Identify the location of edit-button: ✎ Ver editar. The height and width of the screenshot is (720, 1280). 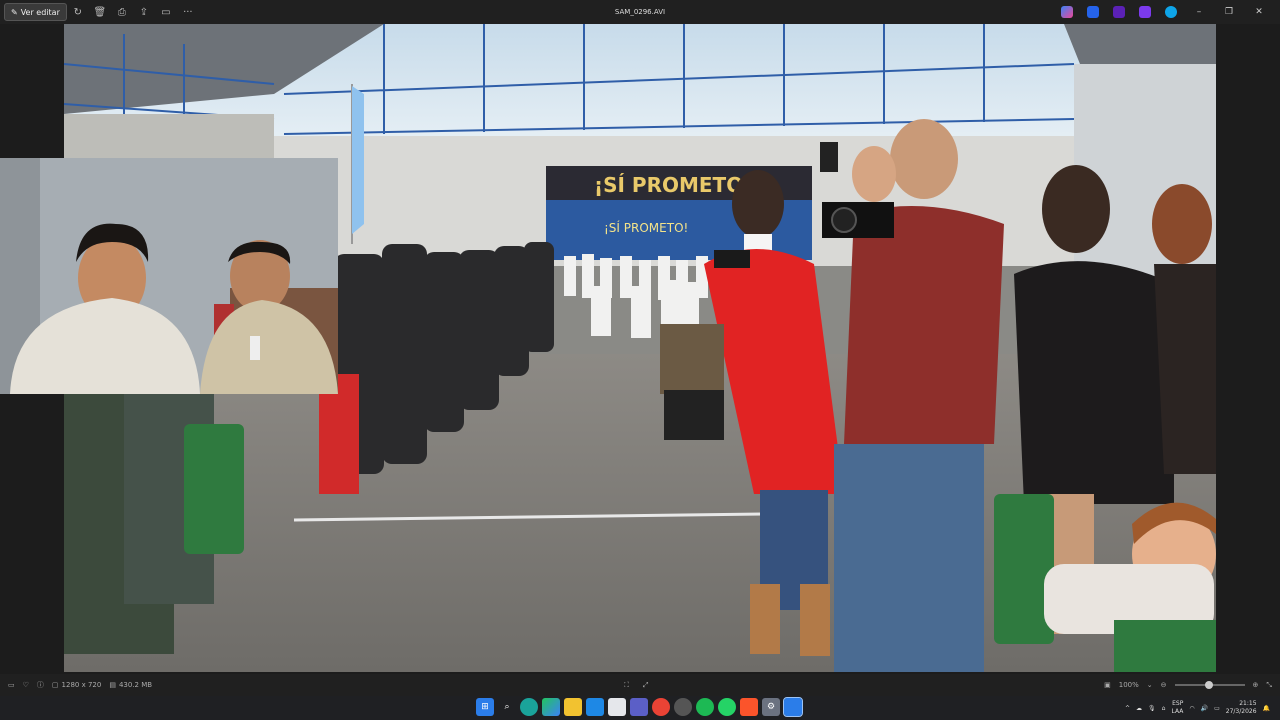
(35, 12).